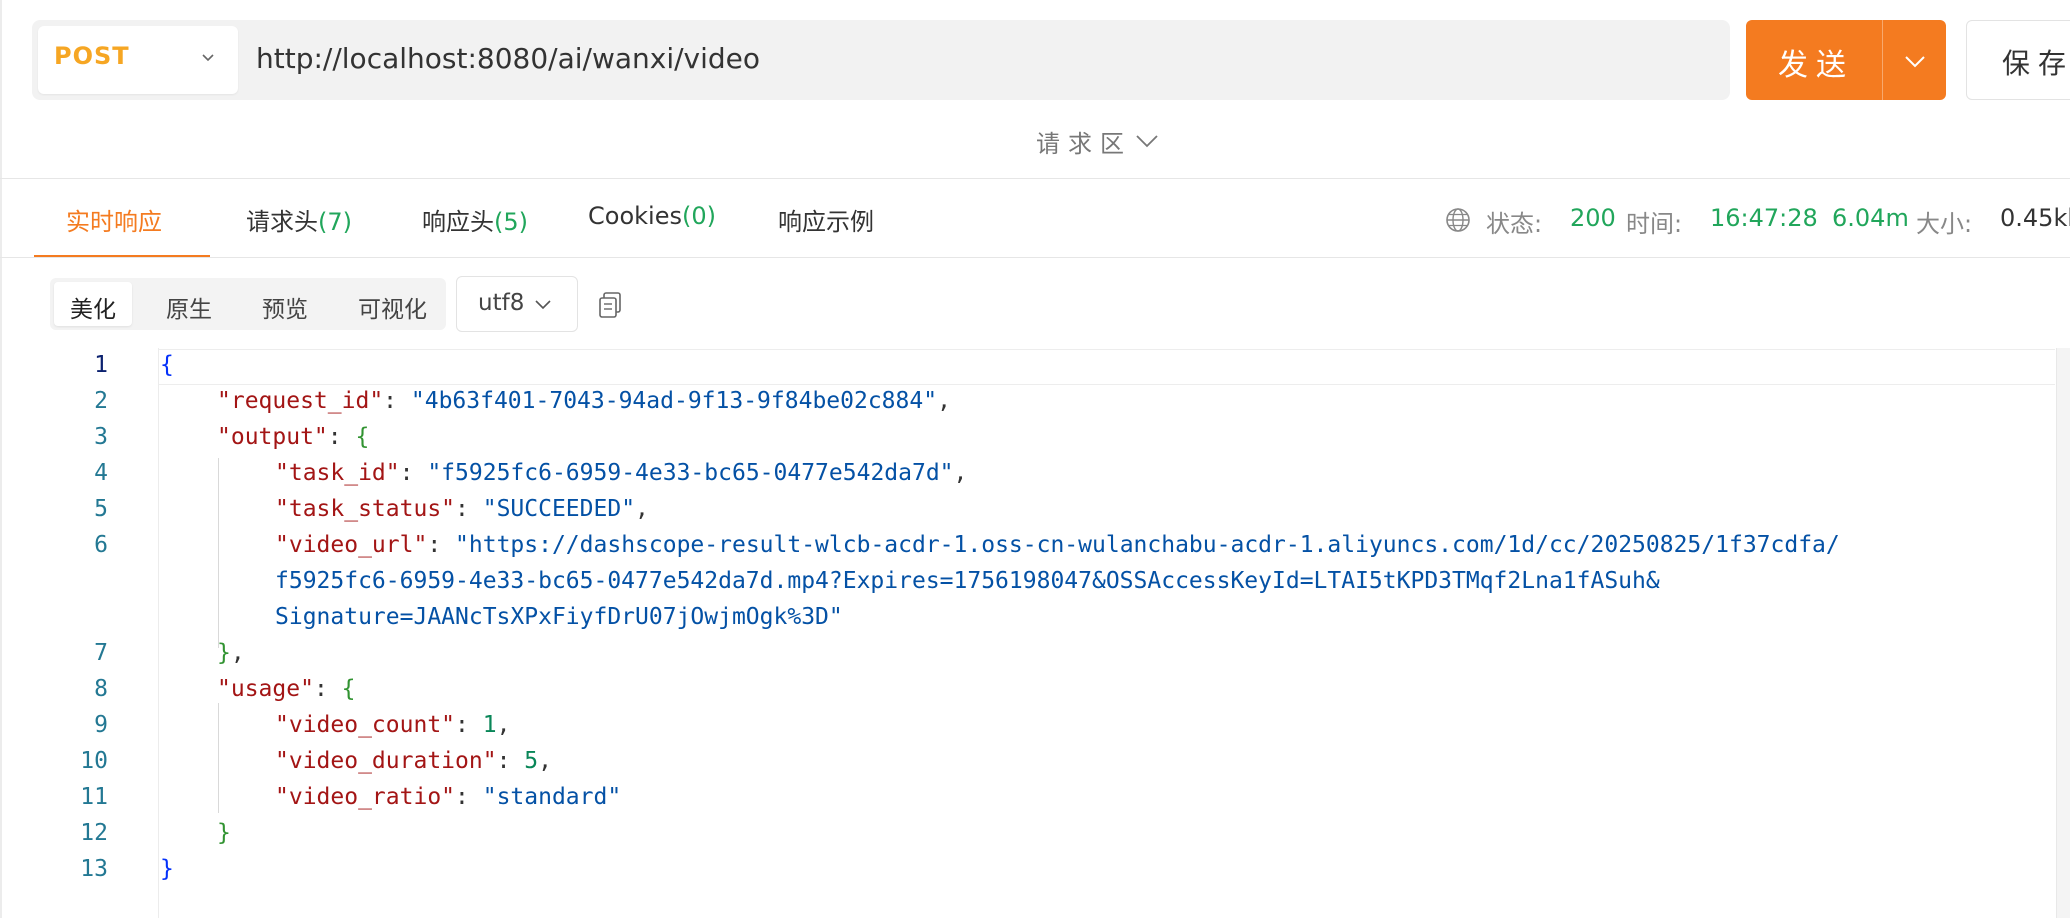 Image resolution: width=2070 pixels, height=918 pixels. I want to click on line-number: 6, so click(101, 545).